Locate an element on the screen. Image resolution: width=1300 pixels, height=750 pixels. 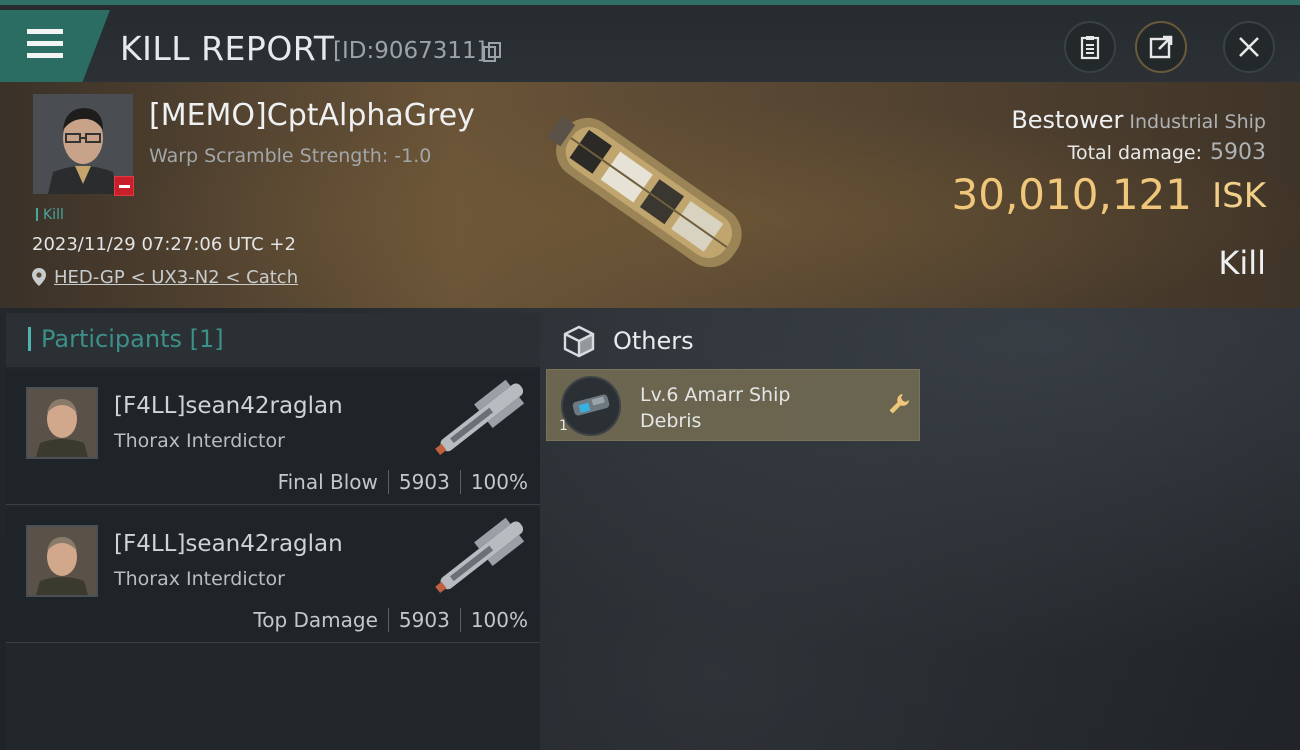
kill-timestamp: 2023/11/29 07:27:06 UTC +2 is located at coordinates (164, 244).